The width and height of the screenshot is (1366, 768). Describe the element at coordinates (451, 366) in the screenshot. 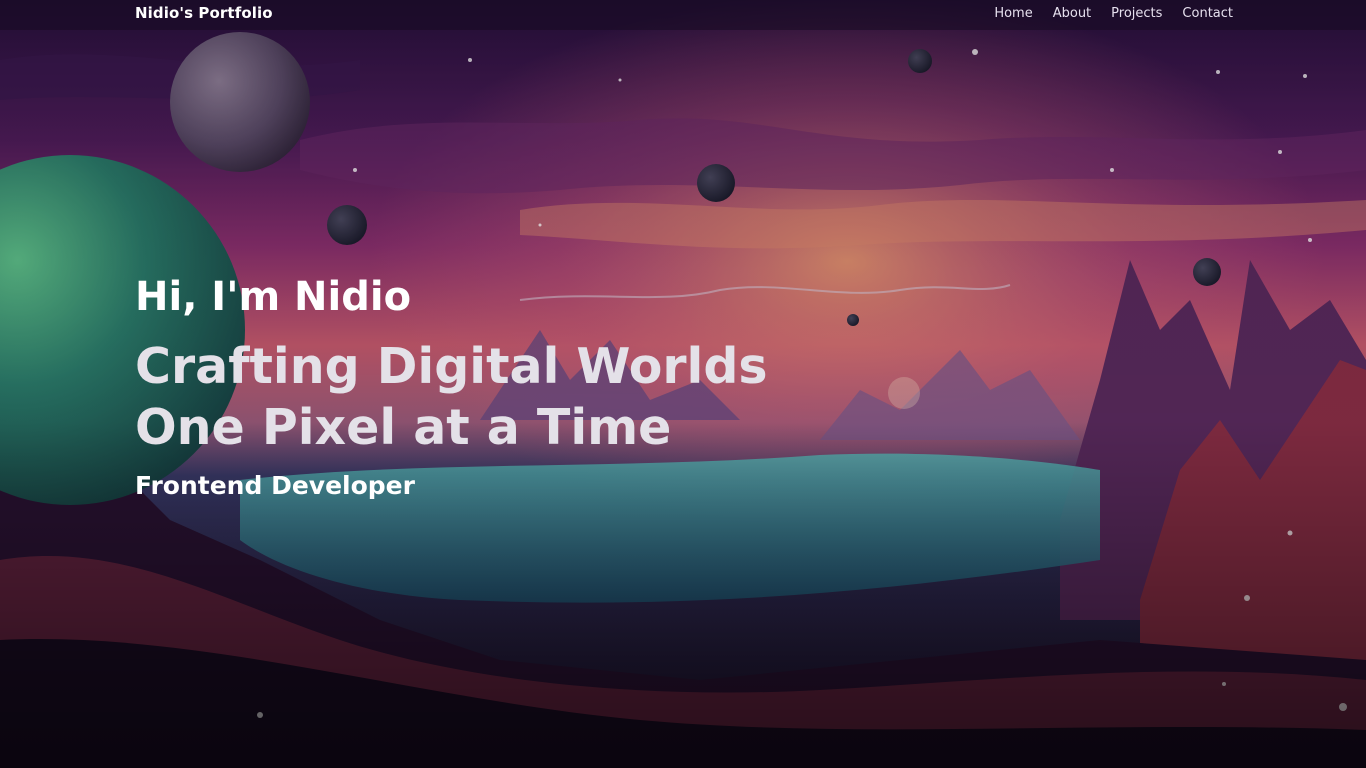

I see `hero-title-line-1: Crafting Digital Worlds` at that location.